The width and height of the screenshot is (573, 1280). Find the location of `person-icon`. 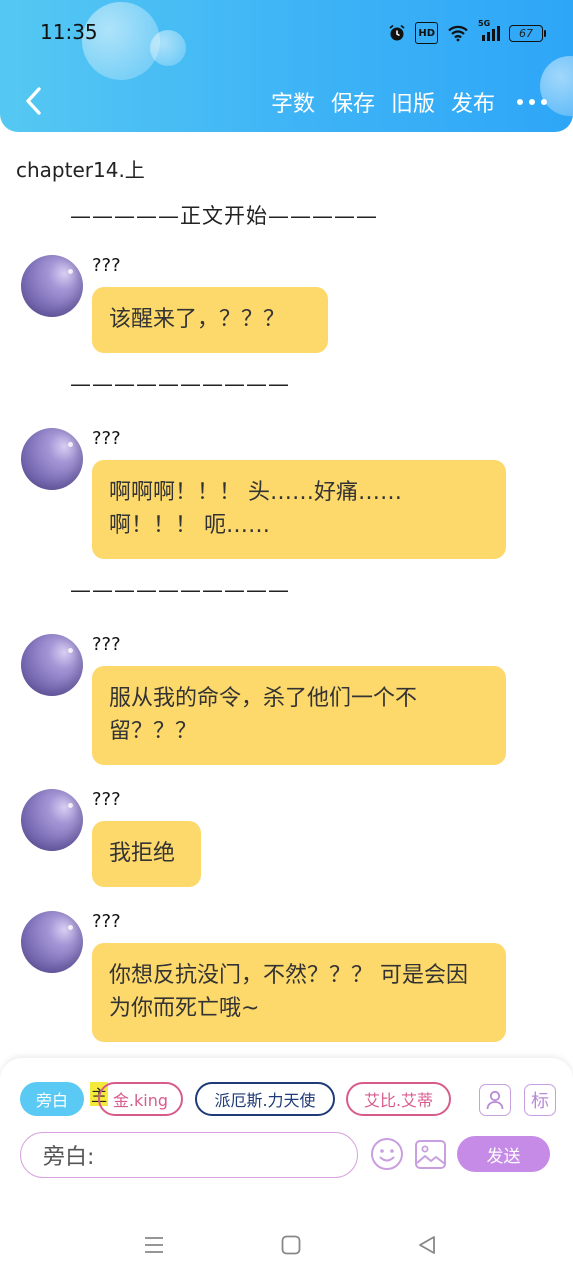

person-icon is located at coordinates (495, 1100).